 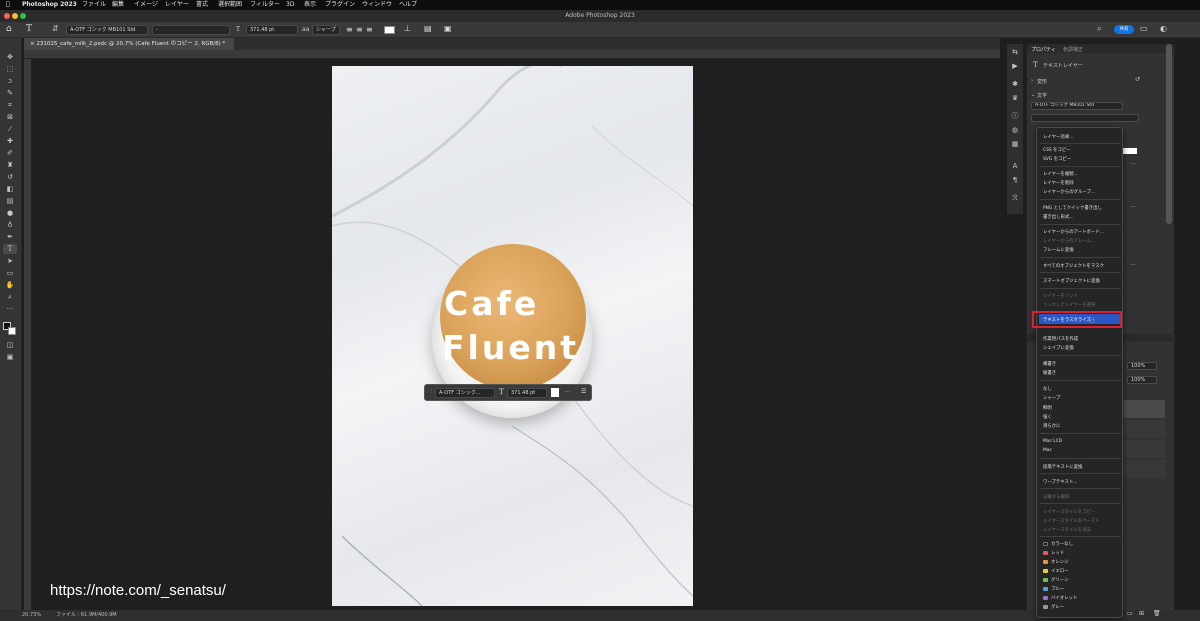 I want to click on font-style-select: -, so click(x=191, y=30).